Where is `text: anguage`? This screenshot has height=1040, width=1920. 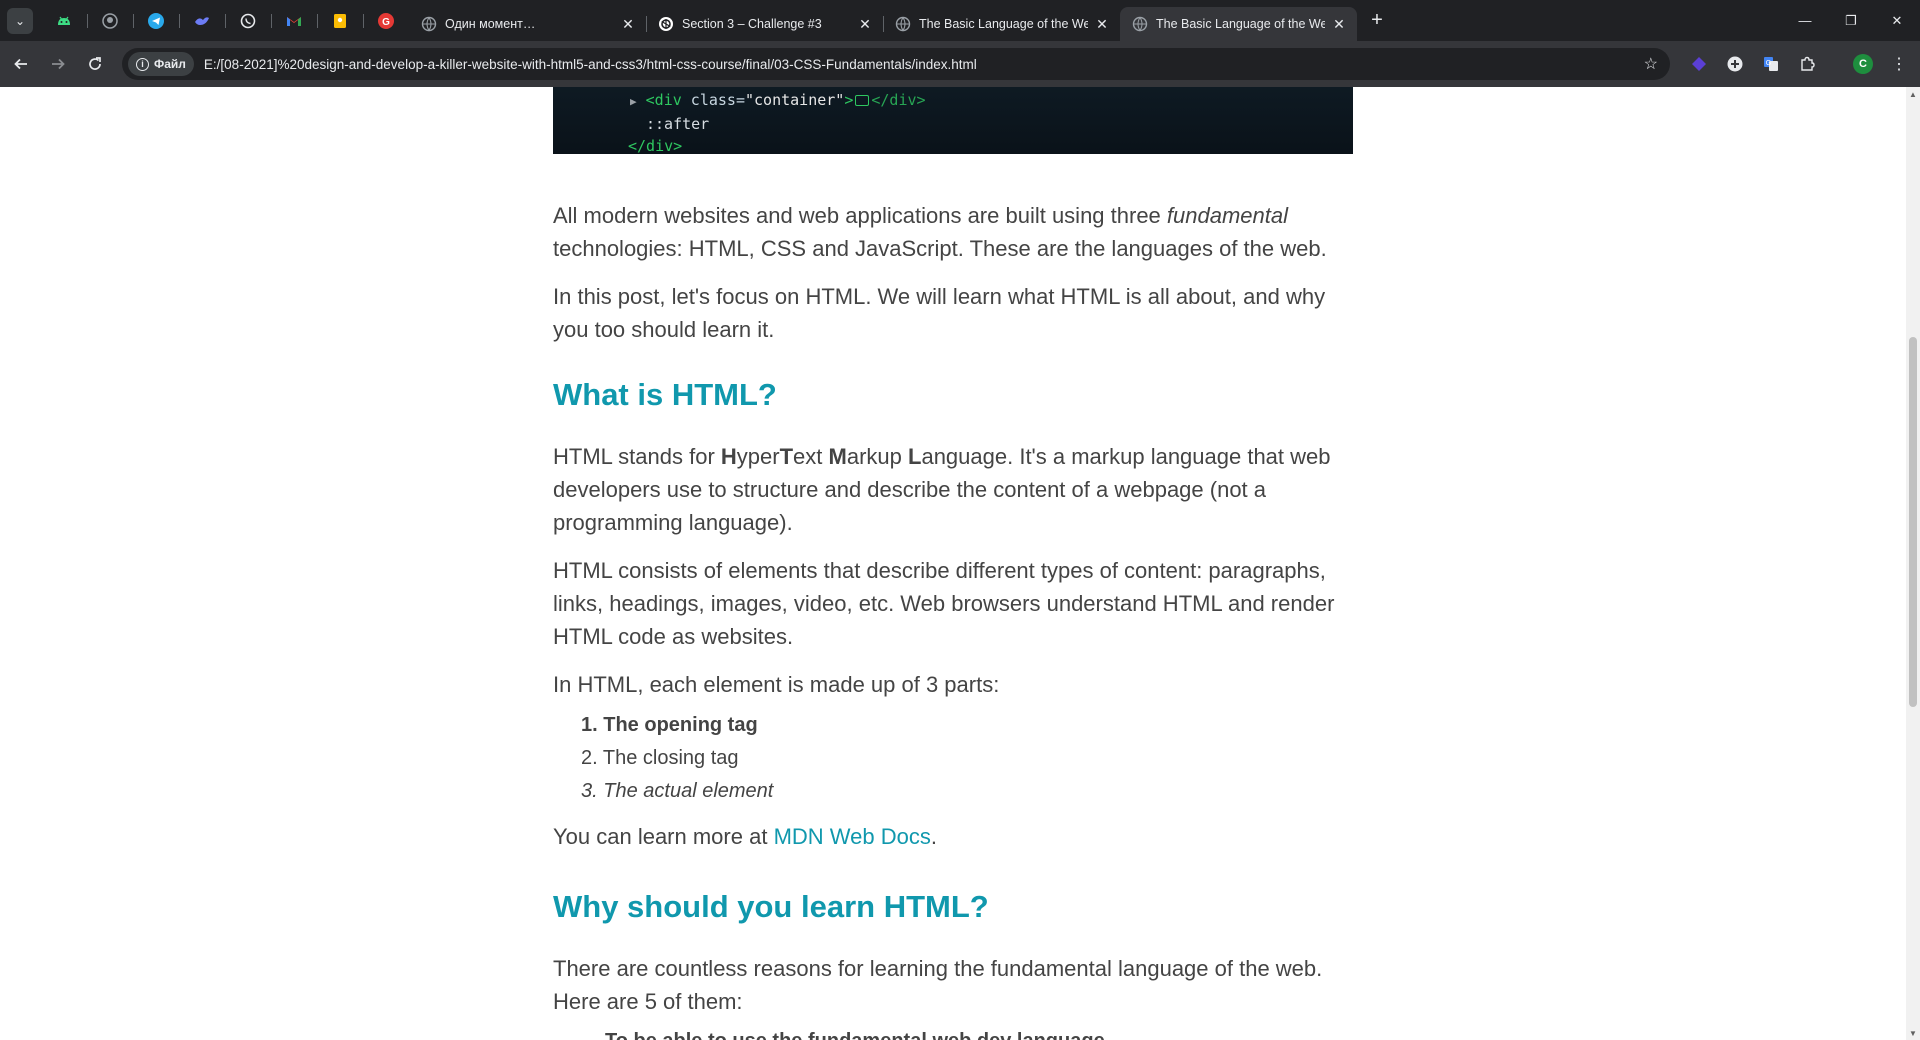
text: anguage is located at coordinates (964, 456).